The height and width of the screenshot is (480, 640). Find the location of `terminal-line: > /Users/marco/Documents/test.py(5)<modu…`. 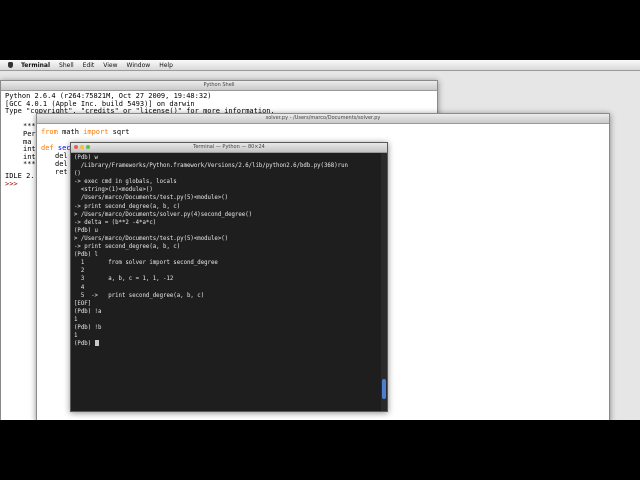

terminal-line: > /Users/marco/Documents/test.py(5)<modu… is located at coordinates (151, 238).